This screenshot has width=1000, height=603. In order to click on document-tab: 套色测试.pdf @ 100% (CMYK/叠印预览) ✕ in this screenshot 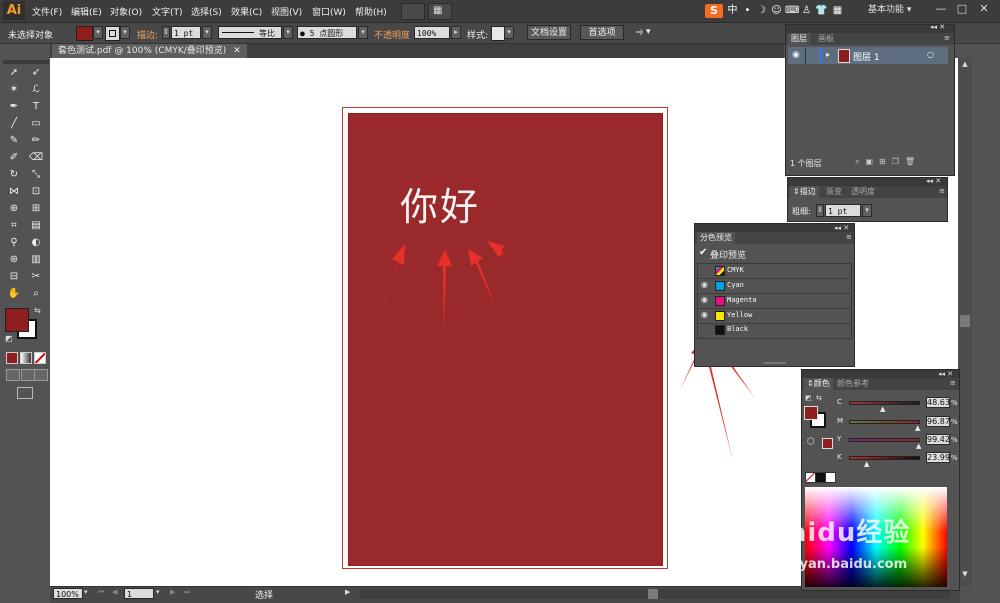, I will do `click(149, 51)`.